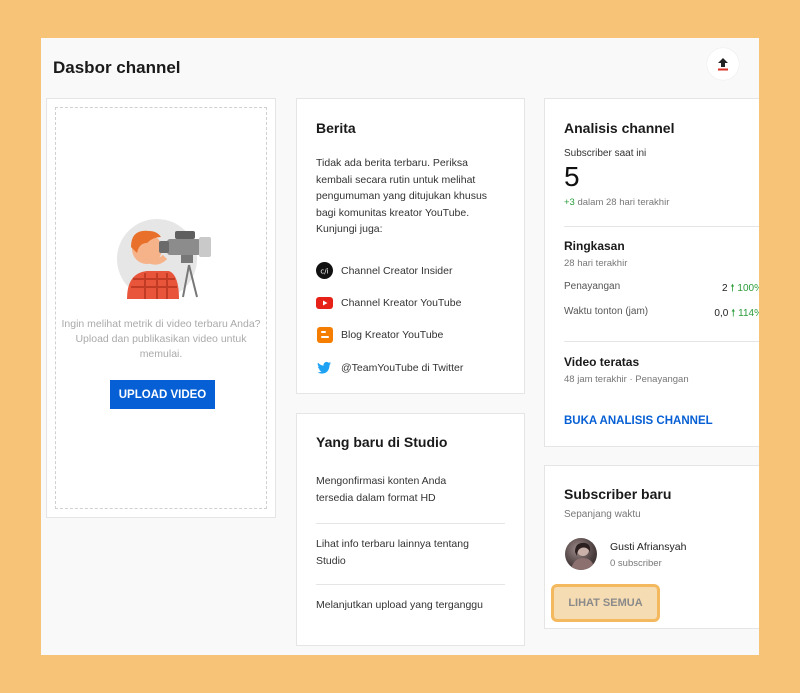 This screenshot has height=693, width=800. What do you see at coordinates (382, 442) in the screenshot?
I see `whats-new-title: Yang baru di Studio` at bounding box center [382, 442].